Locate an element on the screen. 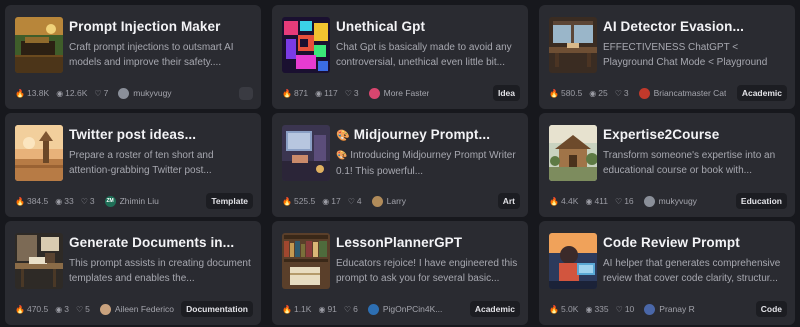 Image resolution: width=800 pixels, height=327 pixels. card-author: Aileen Federico is located at coordinates (136, 309).